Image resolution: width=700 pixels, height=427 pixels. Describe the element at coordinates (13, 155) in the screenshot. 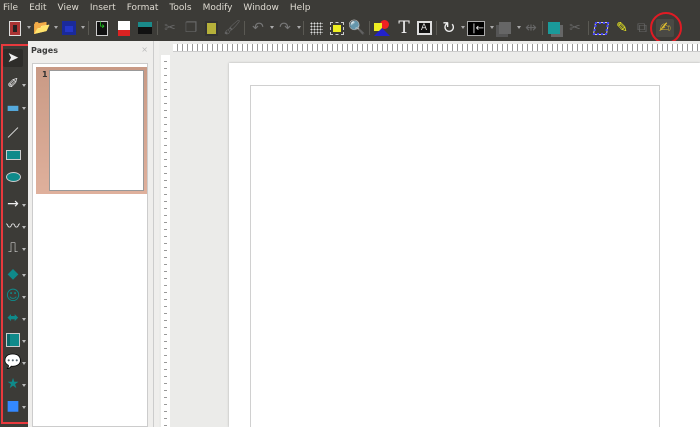

I see `rectangle-icon` at that location.